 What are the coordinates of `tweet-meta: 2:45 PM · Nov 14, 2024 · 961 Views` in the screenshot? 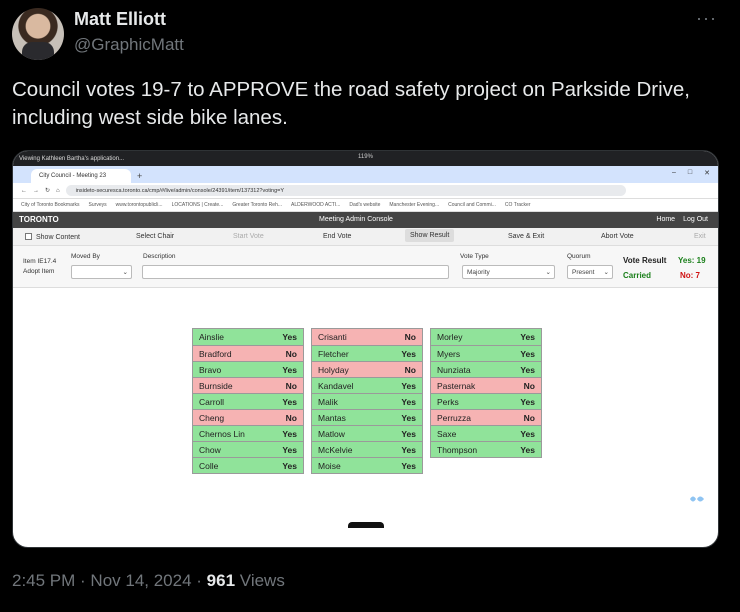 It's located at (148, 581).